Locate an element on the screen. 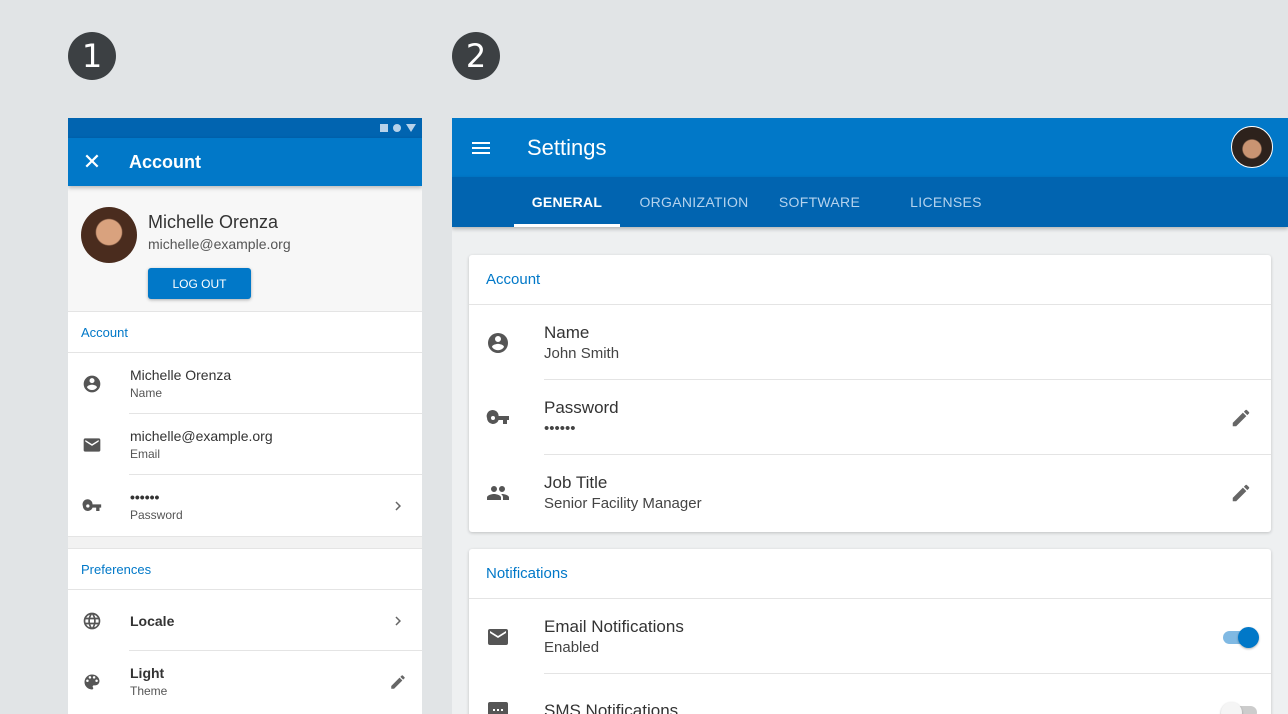 The width and height of the screenshot is (1288, 714). settings-row-value: Senior Facility Manager is located at coordinates (623, 503).